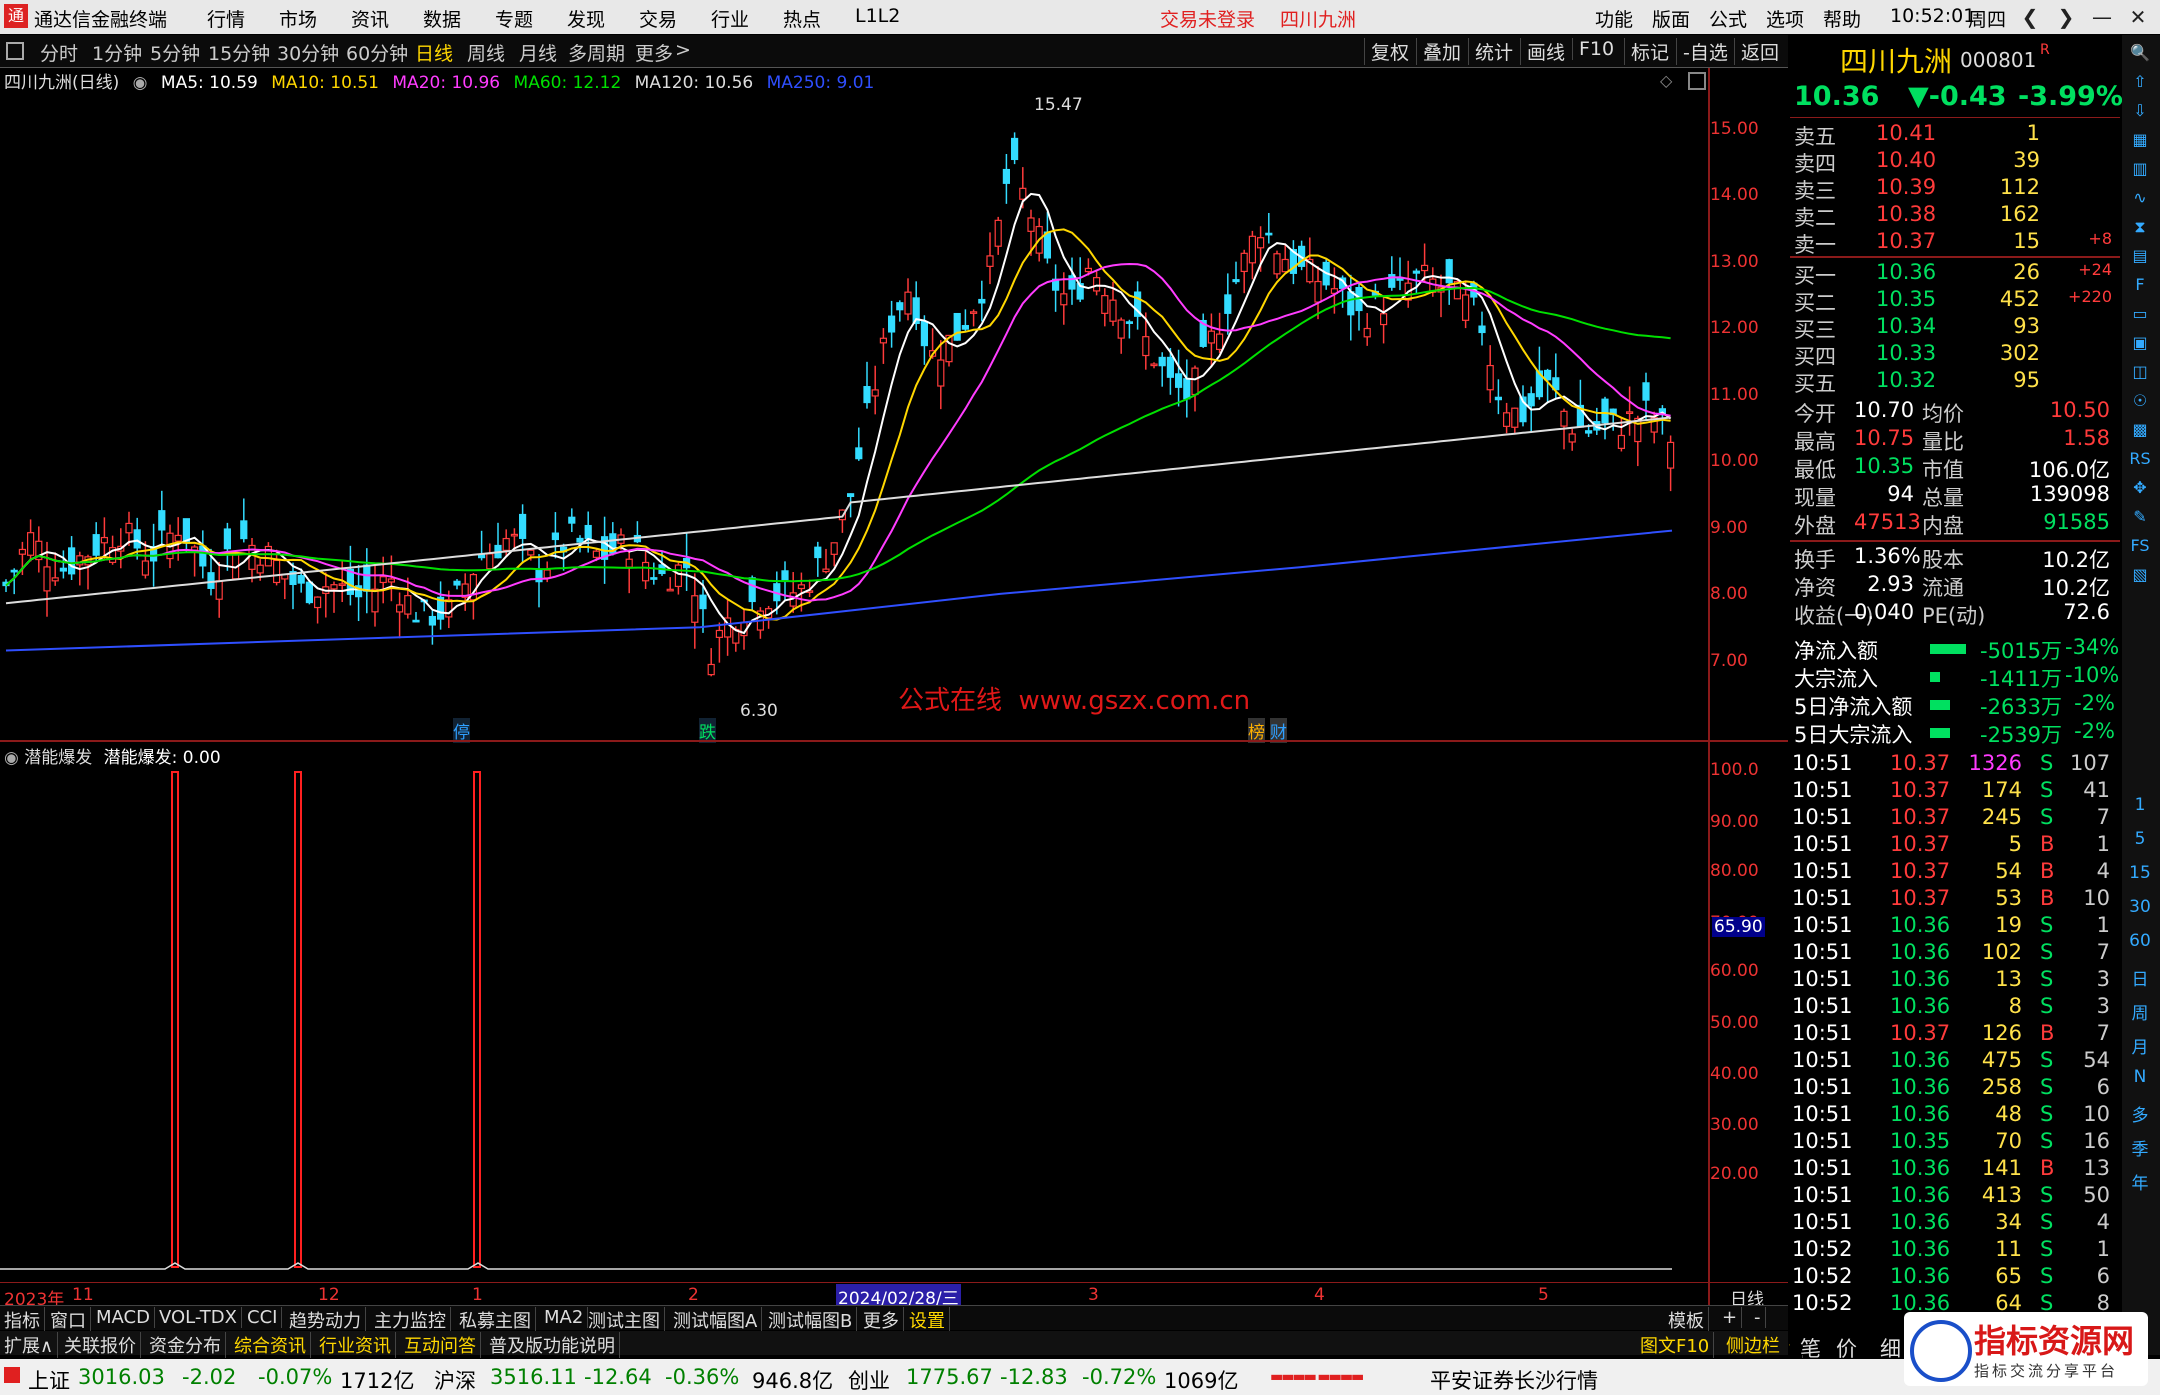 The image size is (2160, 1395). What do you see at coordinates (658, 18) in the screenshot?
I see `menu-jiaoyi: 交易` at bounding box center [658, 18].